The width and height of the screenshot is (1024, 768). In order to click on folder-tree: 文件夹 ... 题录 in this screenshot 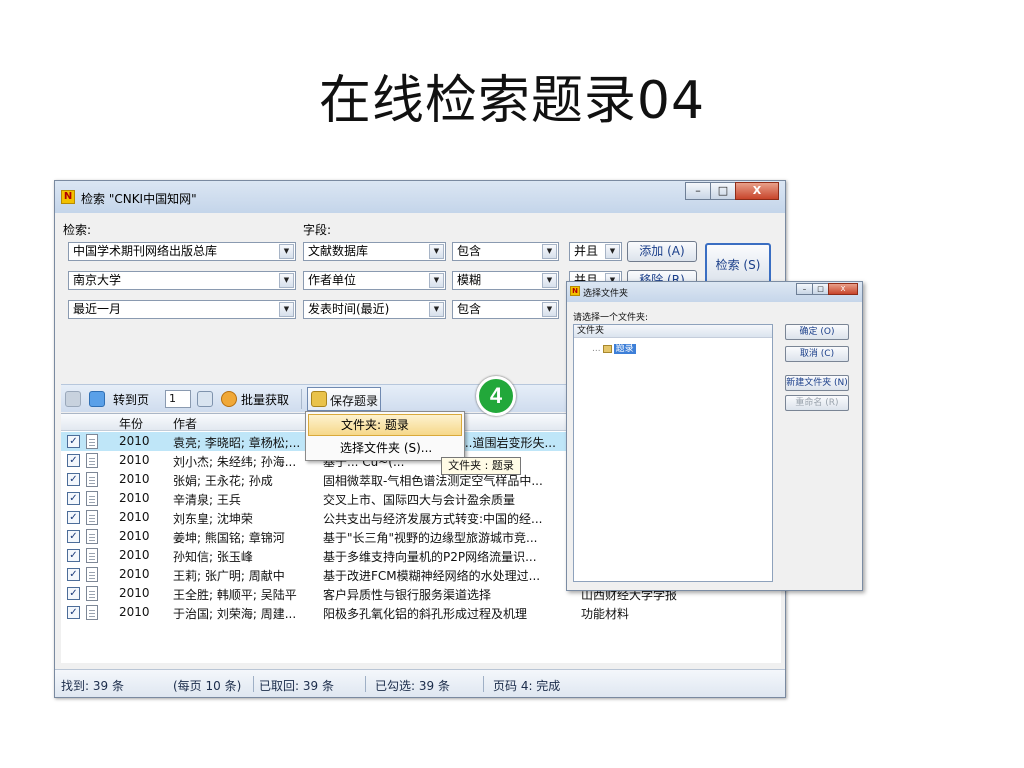, I will do `click(673, 453)`.